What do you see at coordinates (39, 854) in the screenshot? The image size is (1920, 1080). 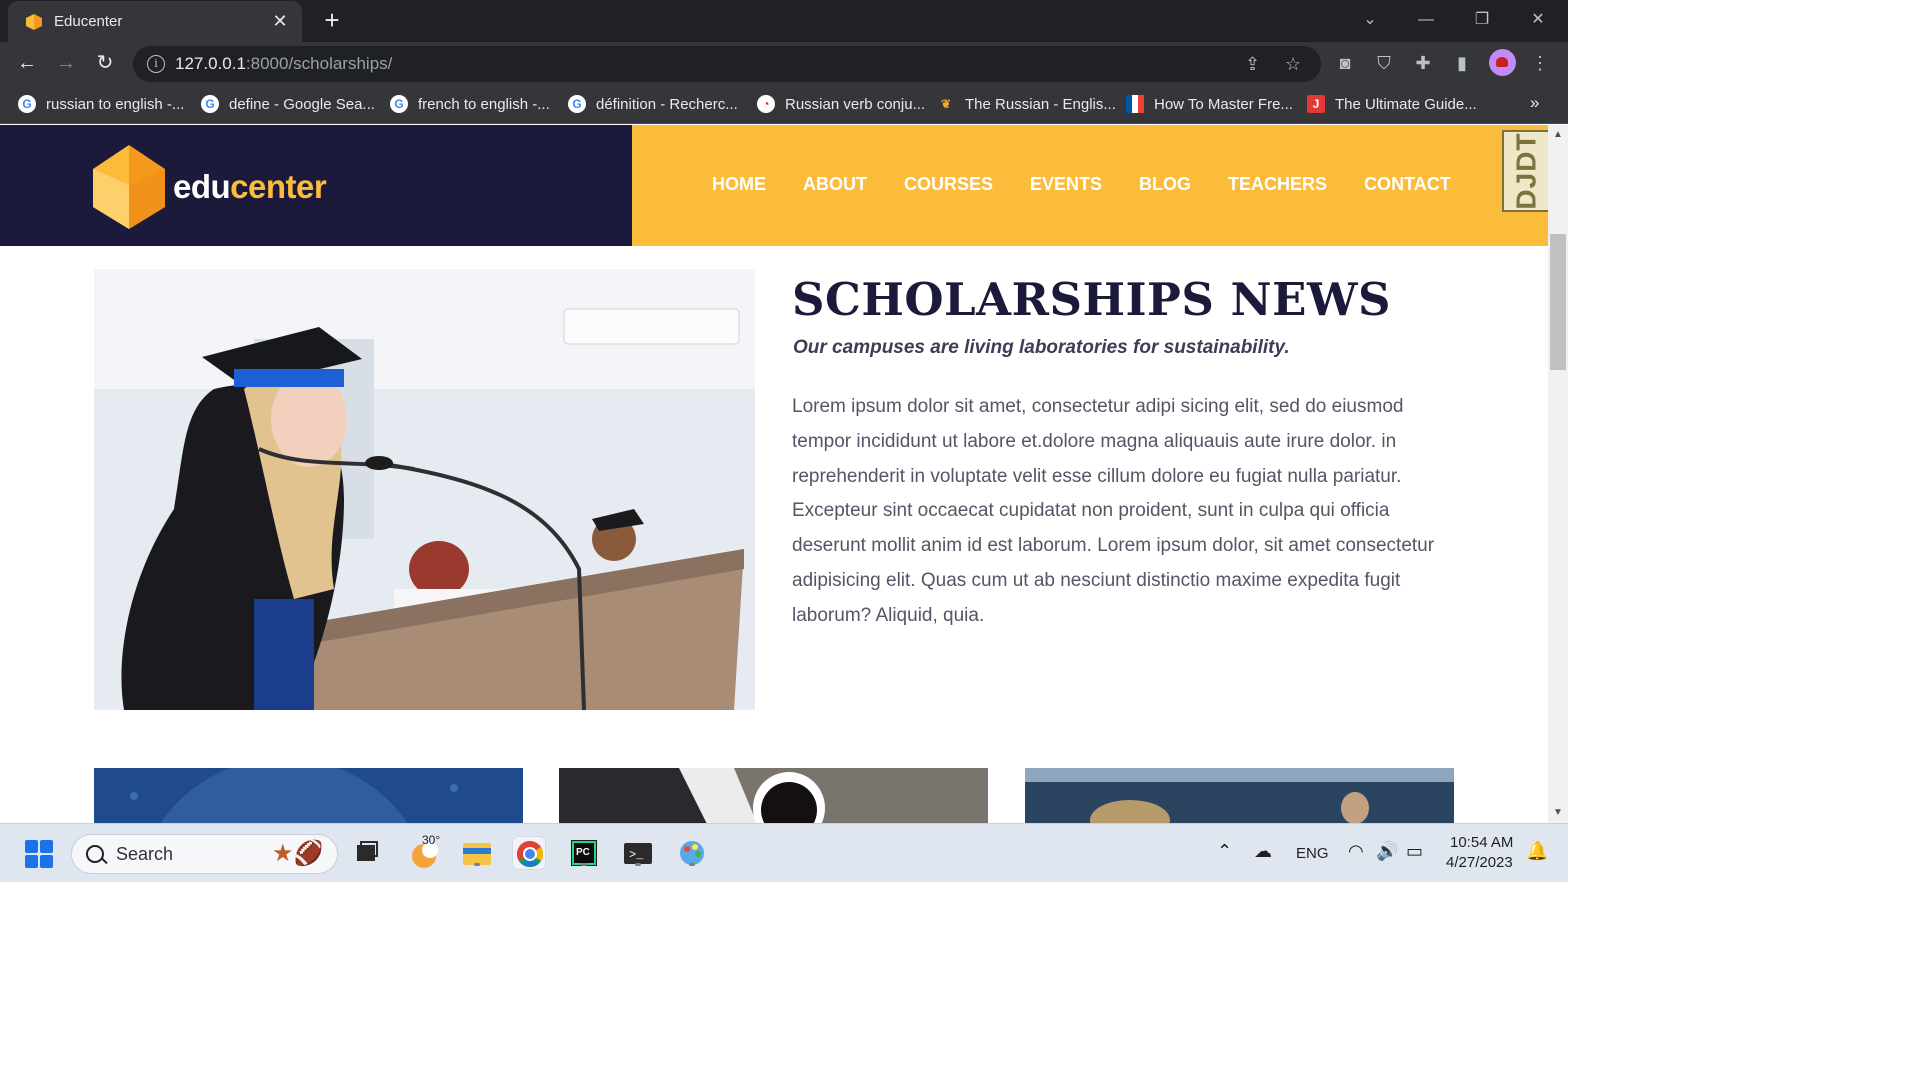 I see `windows-start-icon` at bounding box center [39, 854].